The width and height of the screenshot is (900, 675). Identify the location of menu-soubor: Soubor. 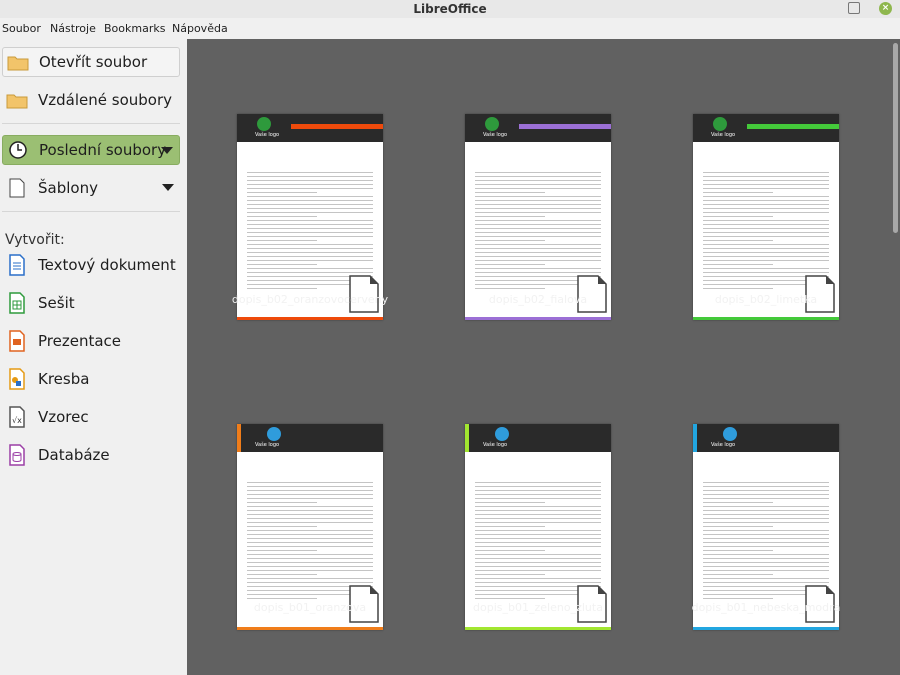
(21, 28).